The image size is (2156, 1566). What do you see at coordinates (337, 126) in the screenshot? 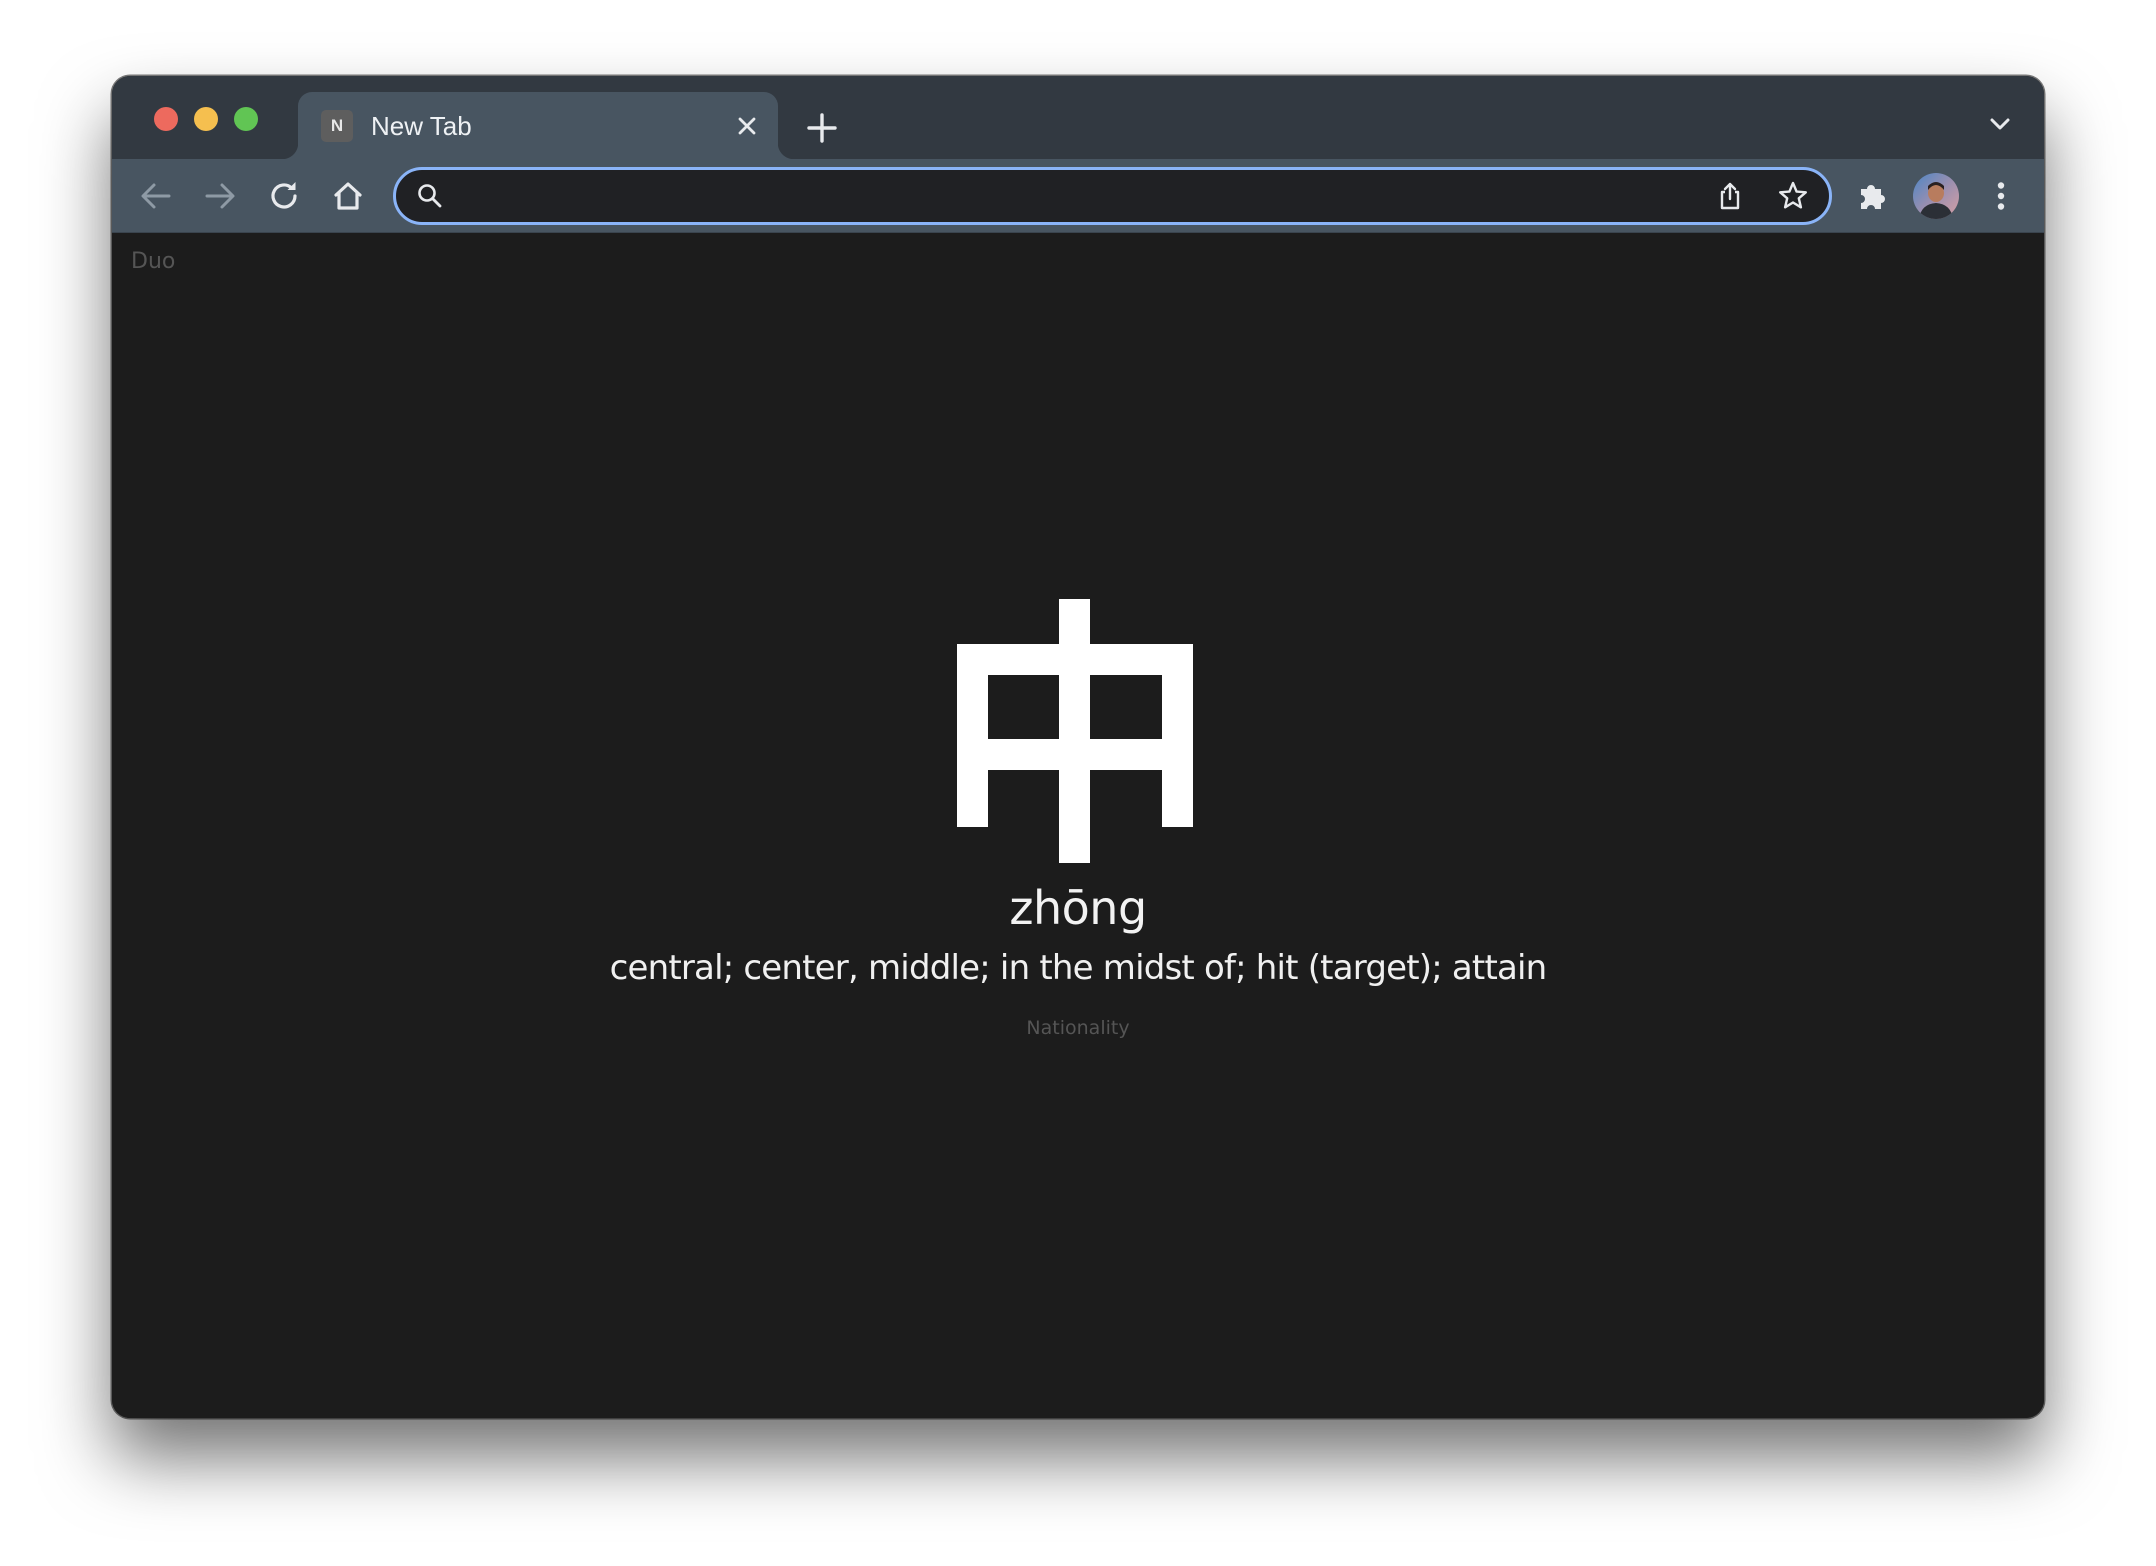
I see `tab-favicon-icon: N` at bounding box center [337, 126].